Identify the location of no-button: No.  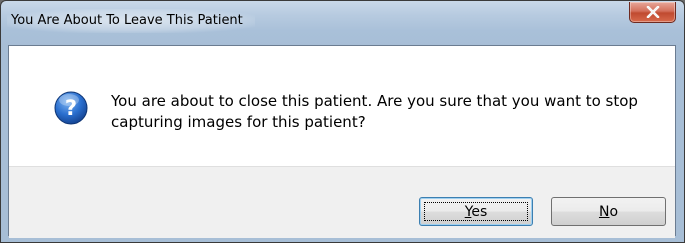
(608, 211).